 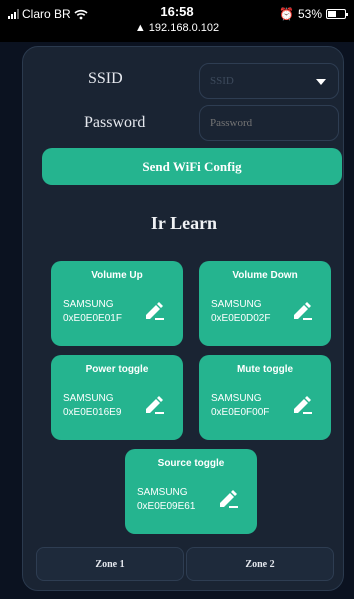 I want to click on card-code: 0xE0E0E01F, so click(x=92, y=318).